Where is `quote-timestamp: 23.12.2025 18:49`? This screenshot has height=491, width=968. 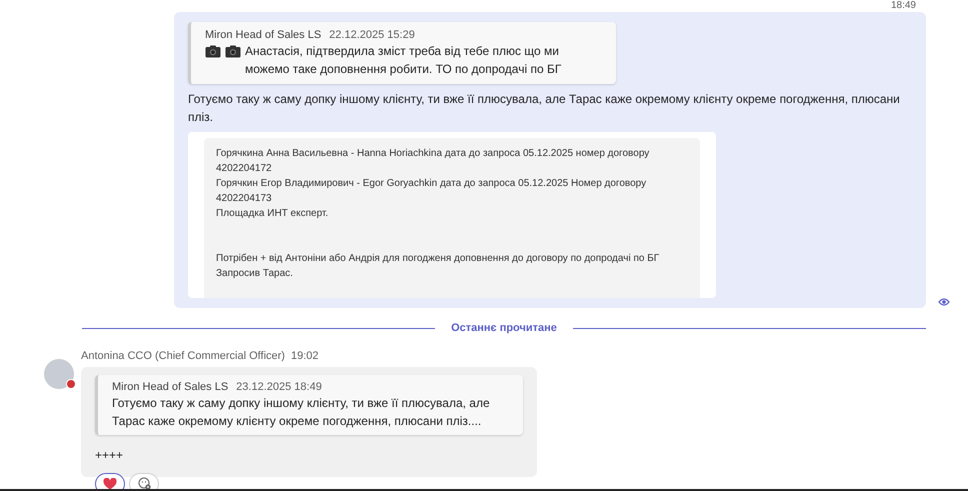
quote-timestamp: 23.12.2025 18:49 is located at coordinates (279, 387).